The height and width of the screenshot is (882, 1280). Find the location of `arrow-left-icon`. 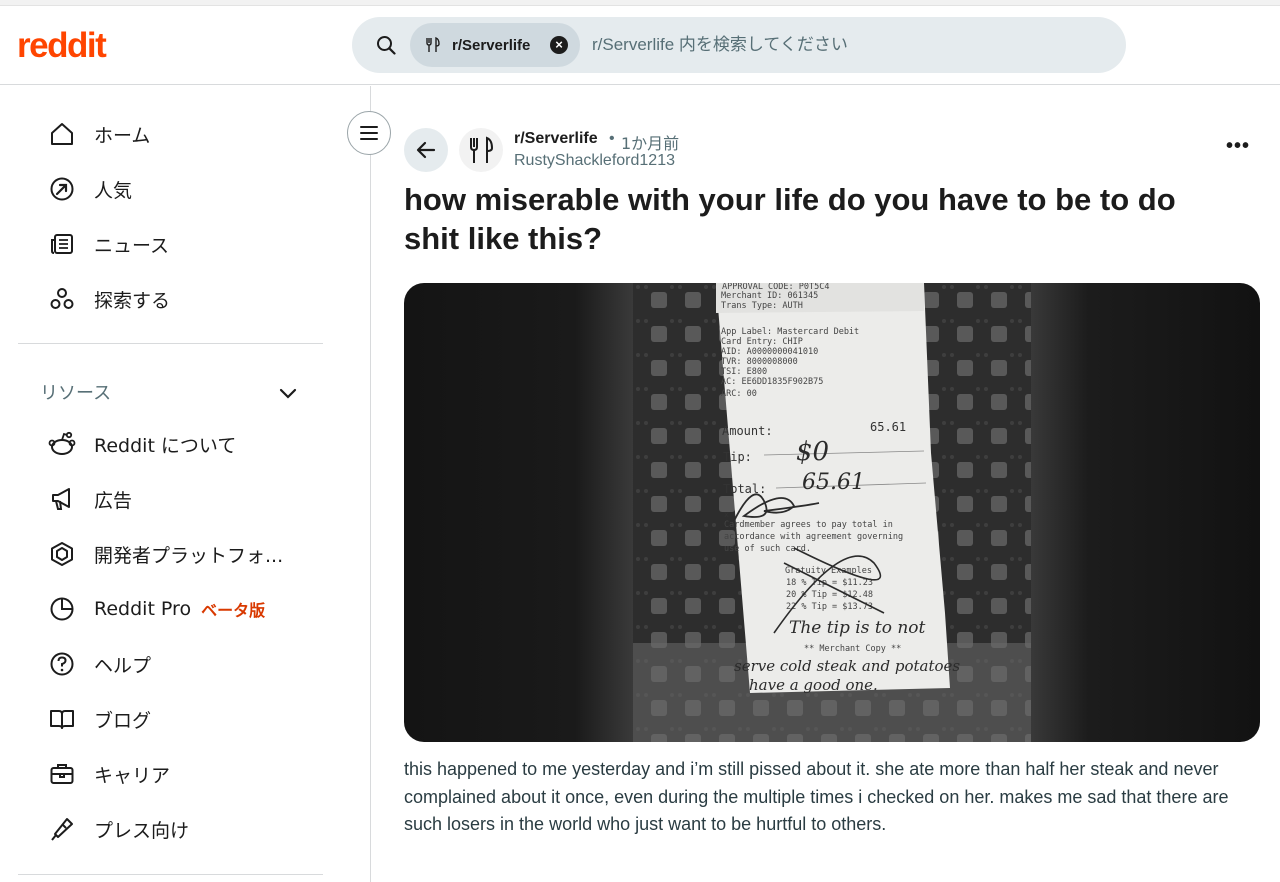

arrow-left-icon is located at coordinates (426, 150).